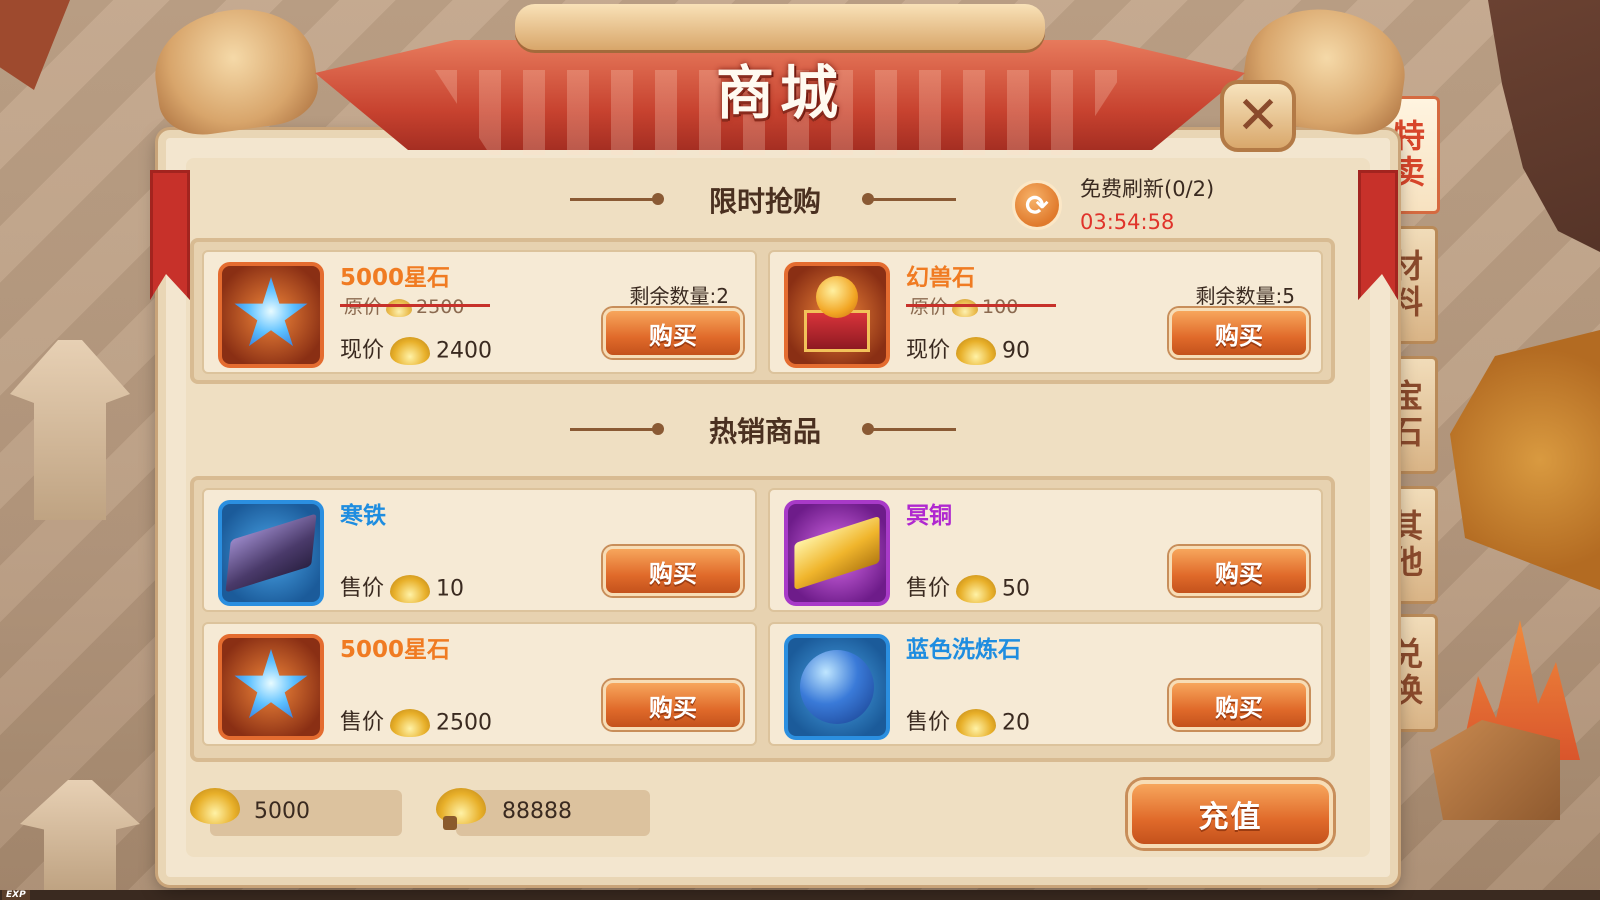 The width and height of the screenshot is (1600, 900). Describe the element at coordinates (1045, 684) in the screenshot. I see `hot-item-card: 蓝色洗炼石 售价 20 购买` at that location.